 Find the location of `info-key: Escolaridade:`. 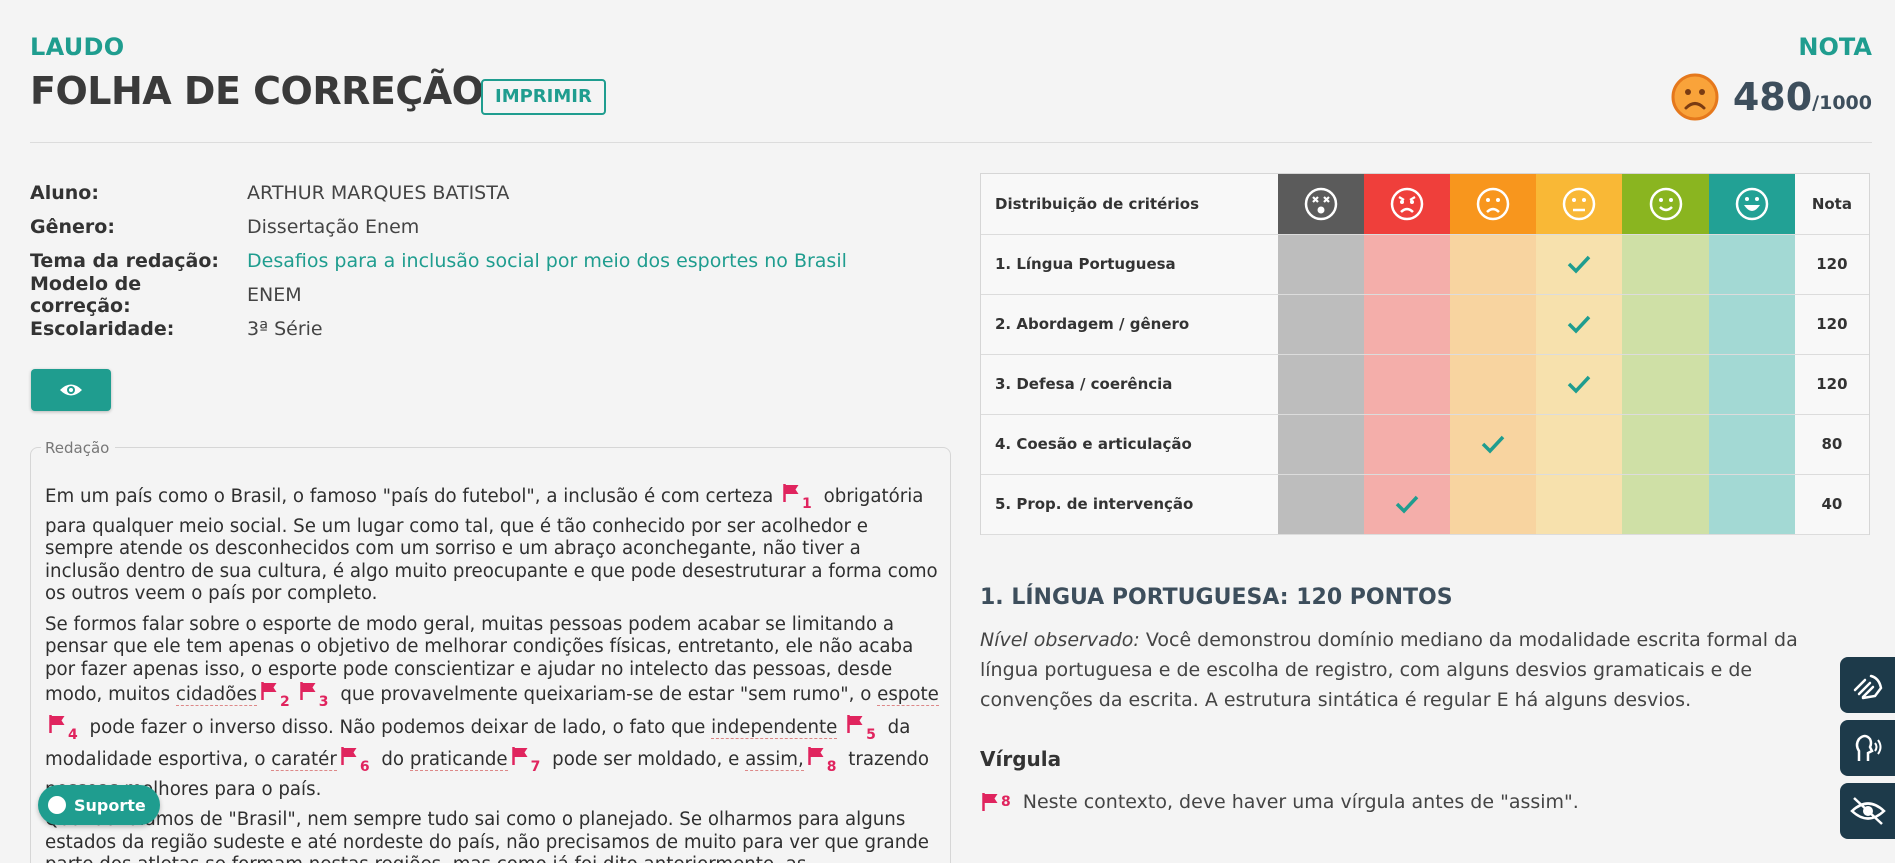

info-key: Escolaridade: is located at coordinates (102, 329).